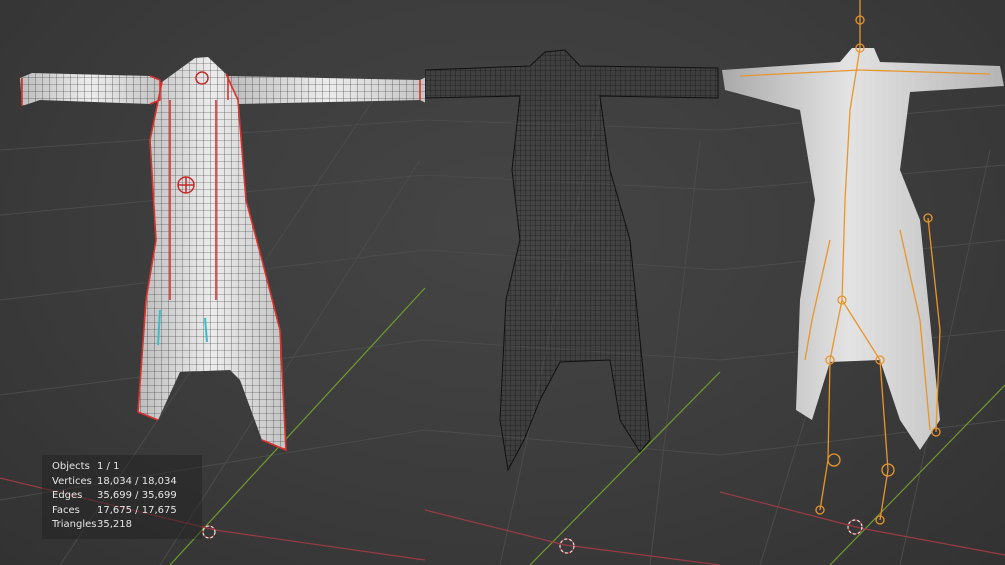 The width and height of the screenshot is (1005, 565). I want to click on stat-row-triangles: Triangles 35,218, so click(127, 525).